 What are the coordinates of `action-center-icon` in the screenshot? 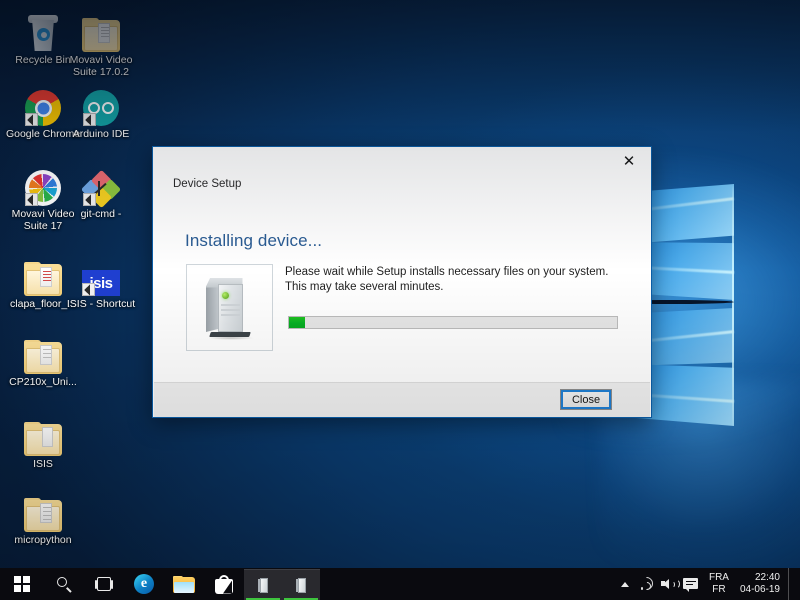 It's located at (691, 584).